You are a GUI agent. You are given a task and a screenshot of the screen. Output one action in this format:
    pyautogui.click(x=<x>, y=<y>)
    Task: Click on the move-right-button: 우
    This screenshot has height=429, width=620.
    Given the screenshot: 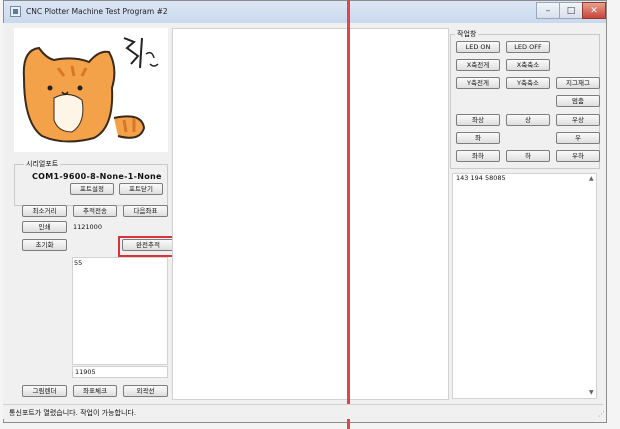 What is the action you would take?
    pyautogui.click(x=578, y=138)
    